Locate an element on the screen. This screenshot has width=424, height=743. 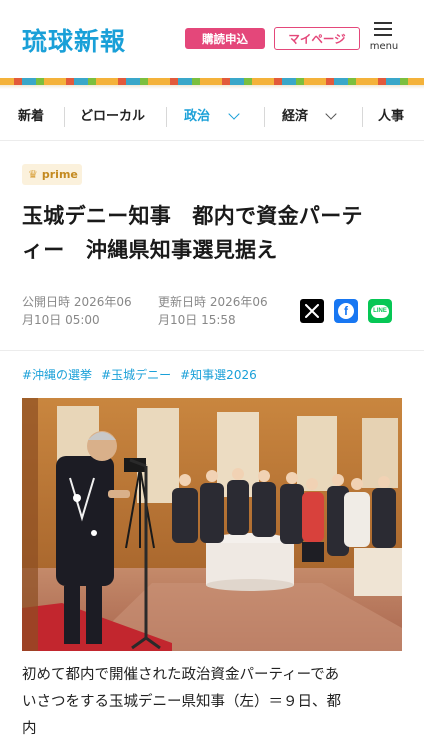
site-header: 琉球新報 購読申込 マイページ menu is located at coordinates (212, 39).